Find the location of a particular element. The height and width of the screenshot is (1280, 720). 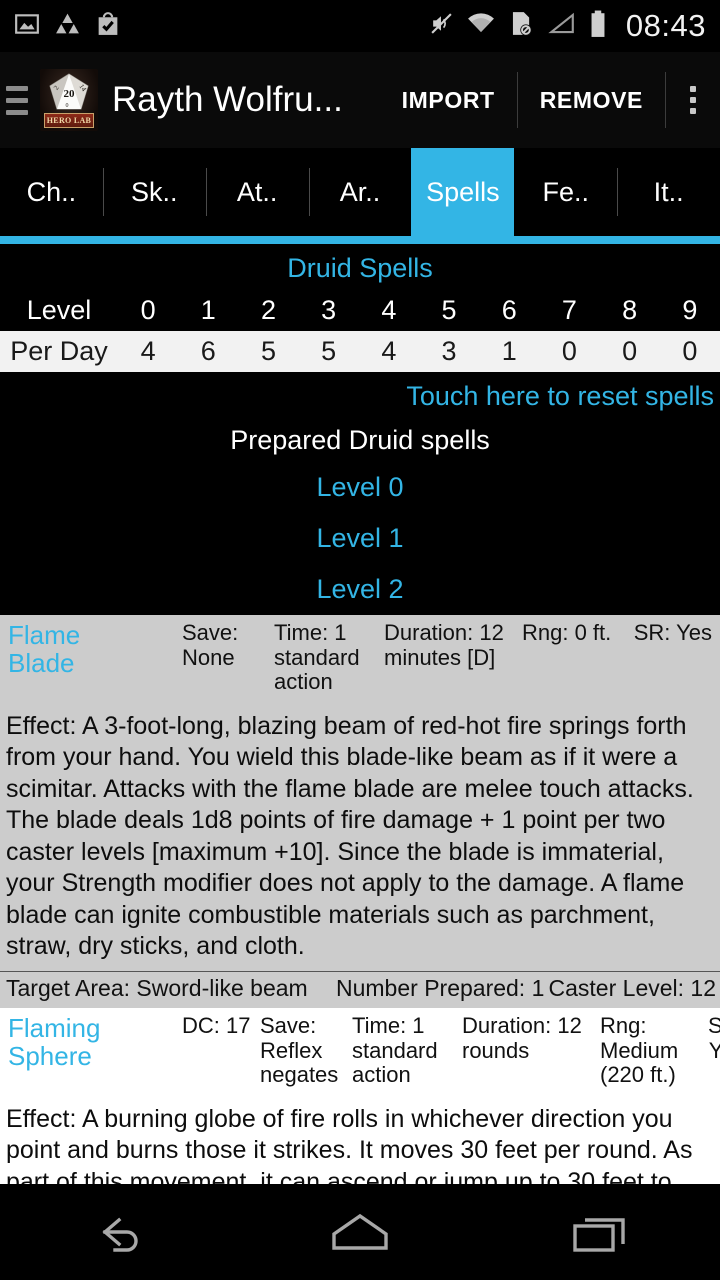

action-bar-buttons: IMPORT REMOVE is located at coordinates (550, 100).